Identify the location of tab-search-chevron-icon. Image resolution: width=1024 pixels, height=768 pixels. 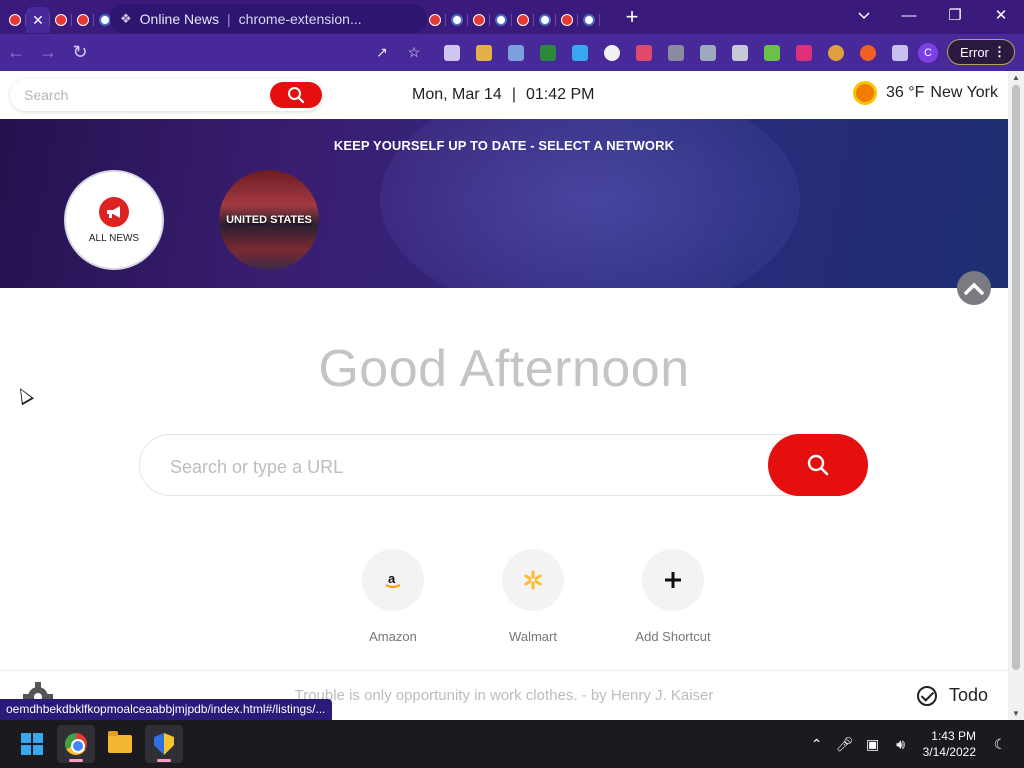
(864, 16).